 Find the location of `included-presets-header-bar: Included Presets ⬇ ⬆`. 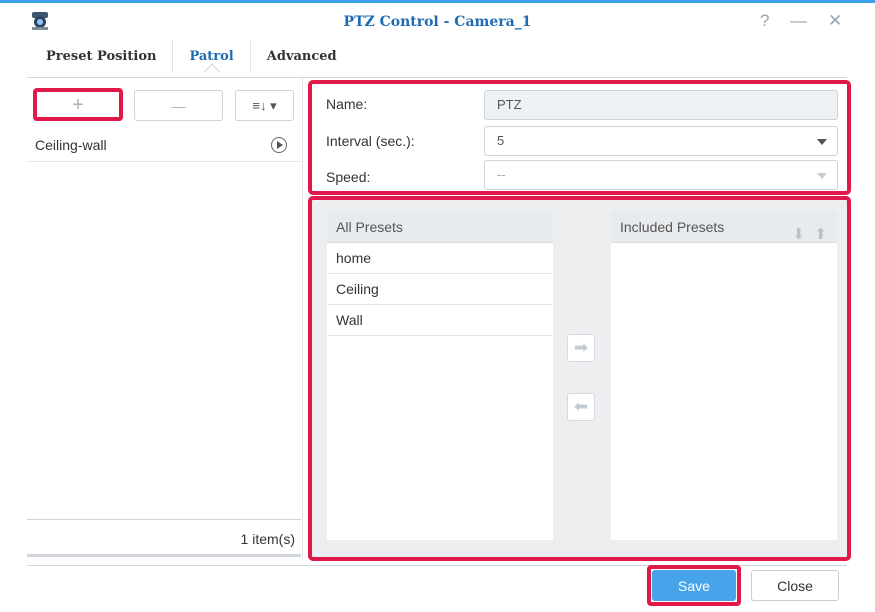

included-presets-header-bar: Included Presets ⬇ ⬆ is located at coordinates (724, 227).